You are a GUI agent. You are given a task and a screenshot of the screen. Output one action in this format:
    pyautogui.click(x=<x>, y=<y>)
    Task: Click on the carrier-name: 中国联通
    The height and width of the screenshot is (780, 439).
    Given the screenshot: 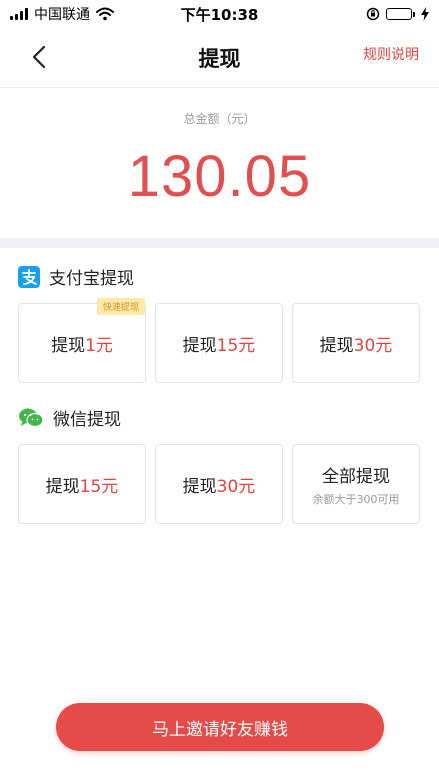 What is the action you would take?
    pyautogui.click(x=62, y=15)
    